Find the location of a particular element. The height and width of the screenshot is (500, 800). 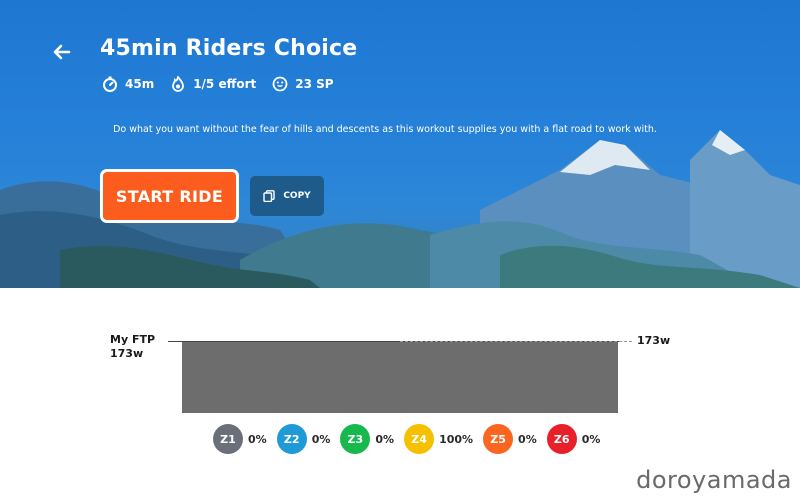

zone-z3: Z3 0% is located at coordinates (367, 439).